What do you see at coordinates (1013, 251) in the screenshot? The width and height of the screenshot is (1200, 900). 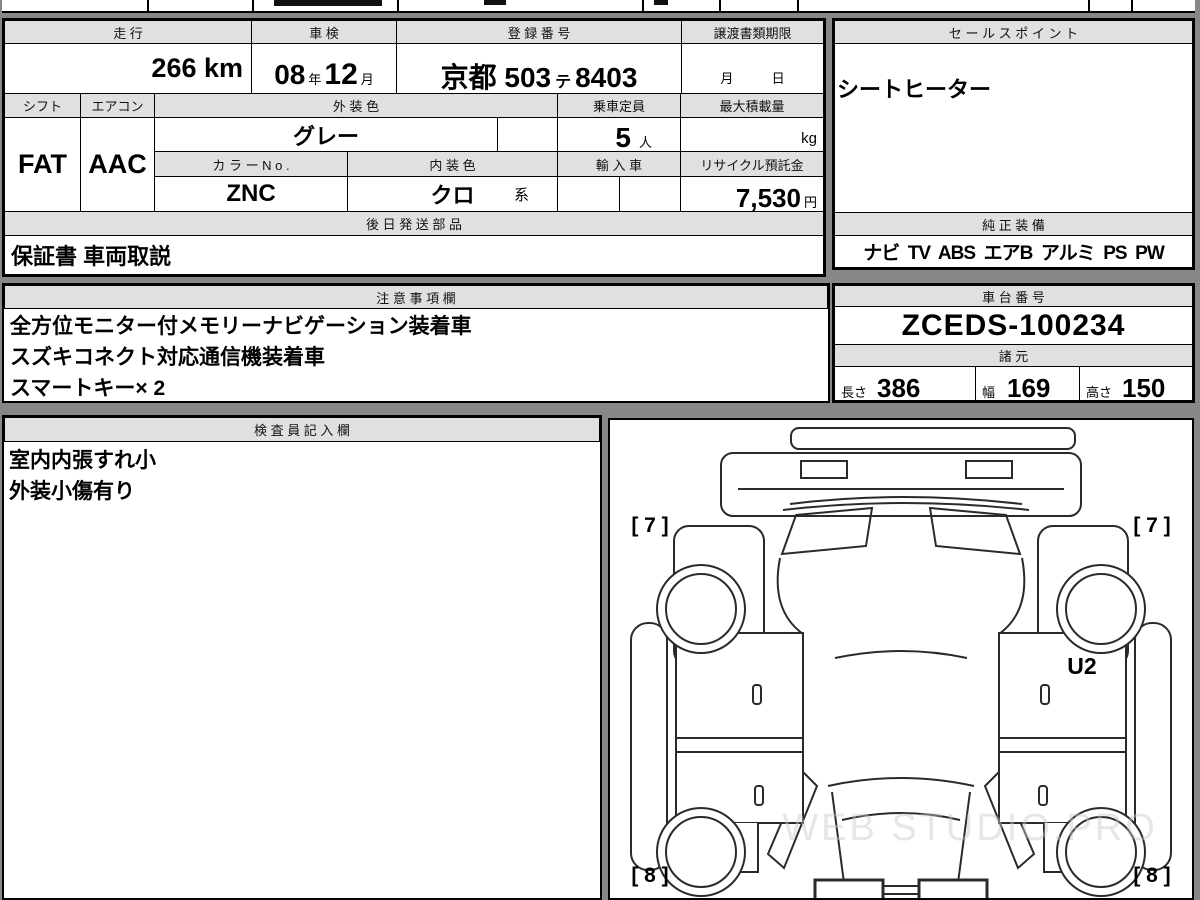 I see `genuine-equipment-value: ナビ TV ABS エアB アルミ PS PW` at bounding box center [1013, 251].